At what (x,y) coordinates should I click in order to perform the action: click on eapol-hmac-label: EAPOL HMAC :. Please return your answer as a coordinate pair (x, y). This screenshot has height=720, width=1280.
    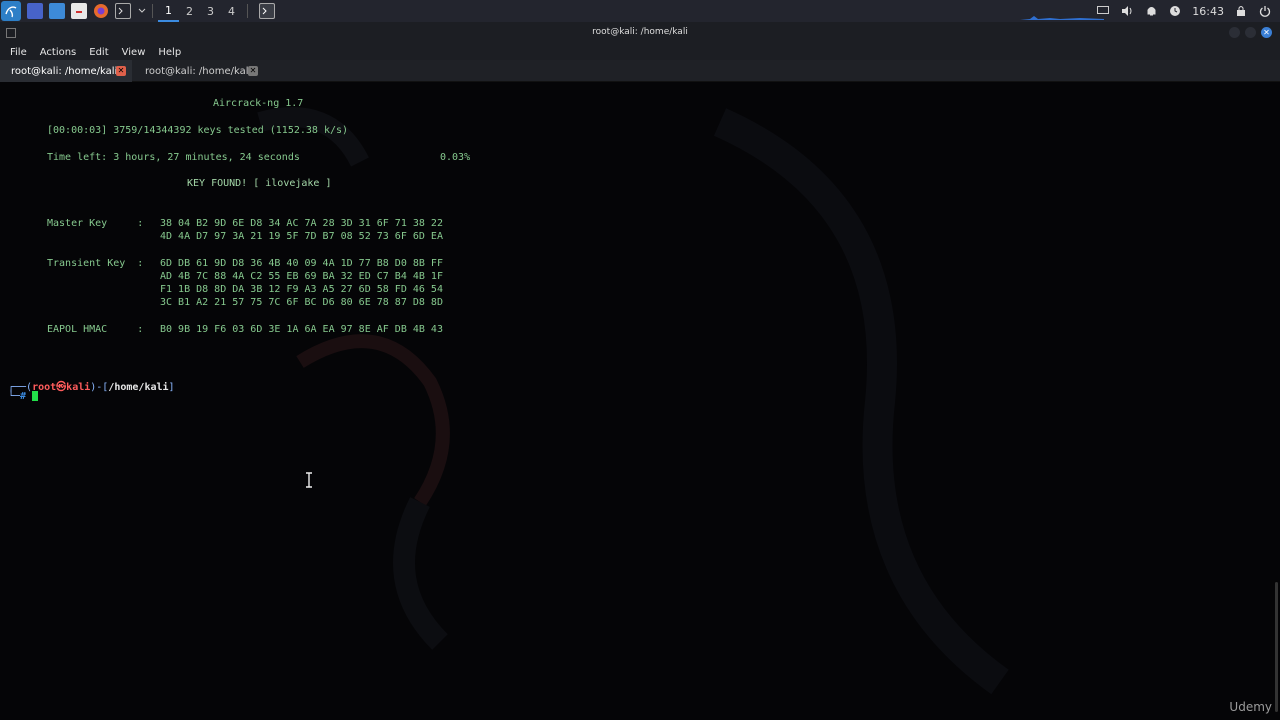
    Looking at the image, I should click on (95, 329).